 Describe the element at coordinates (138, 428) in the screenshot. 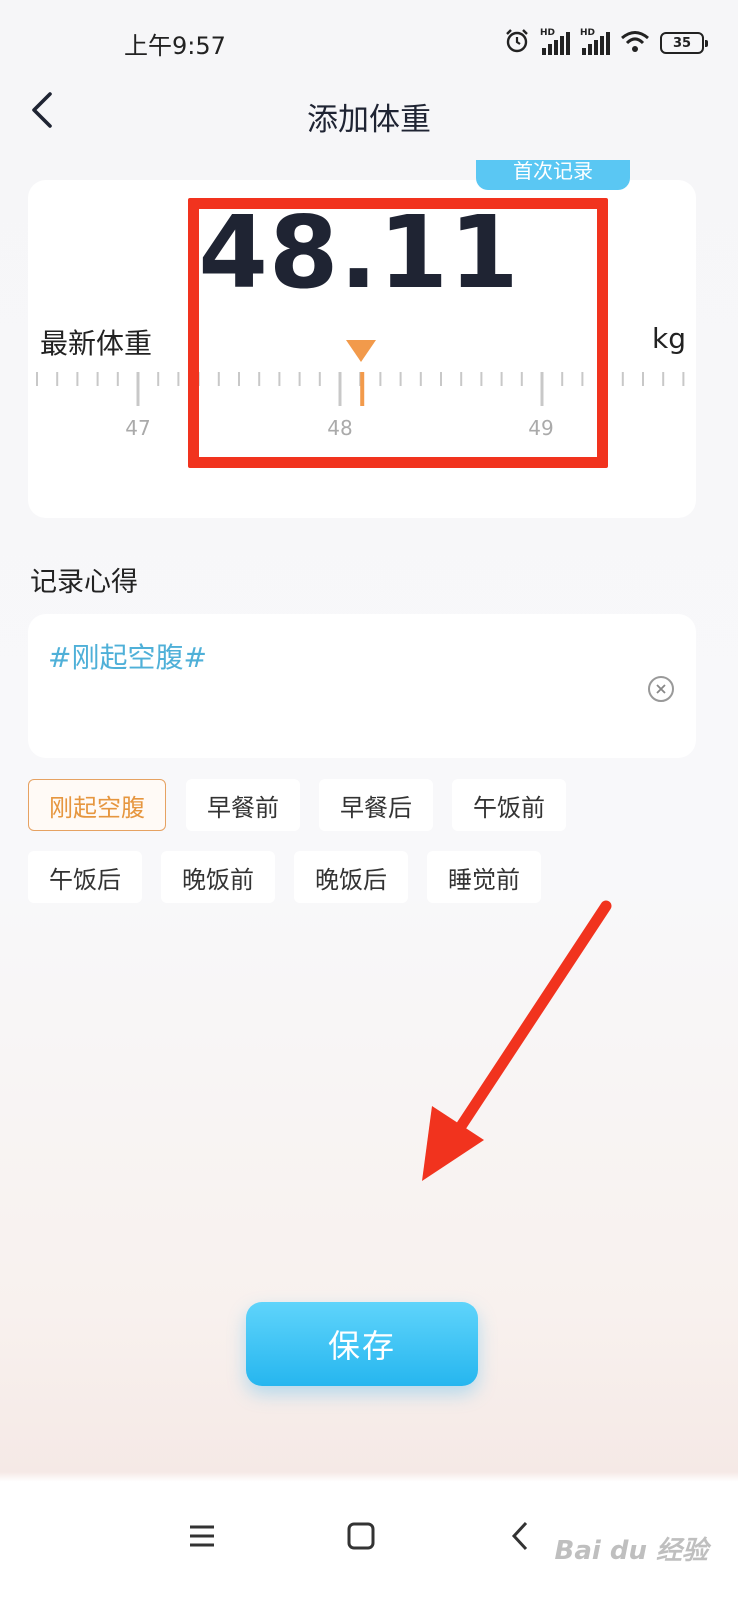

I see `ruler-tick-label: 47` at that location.